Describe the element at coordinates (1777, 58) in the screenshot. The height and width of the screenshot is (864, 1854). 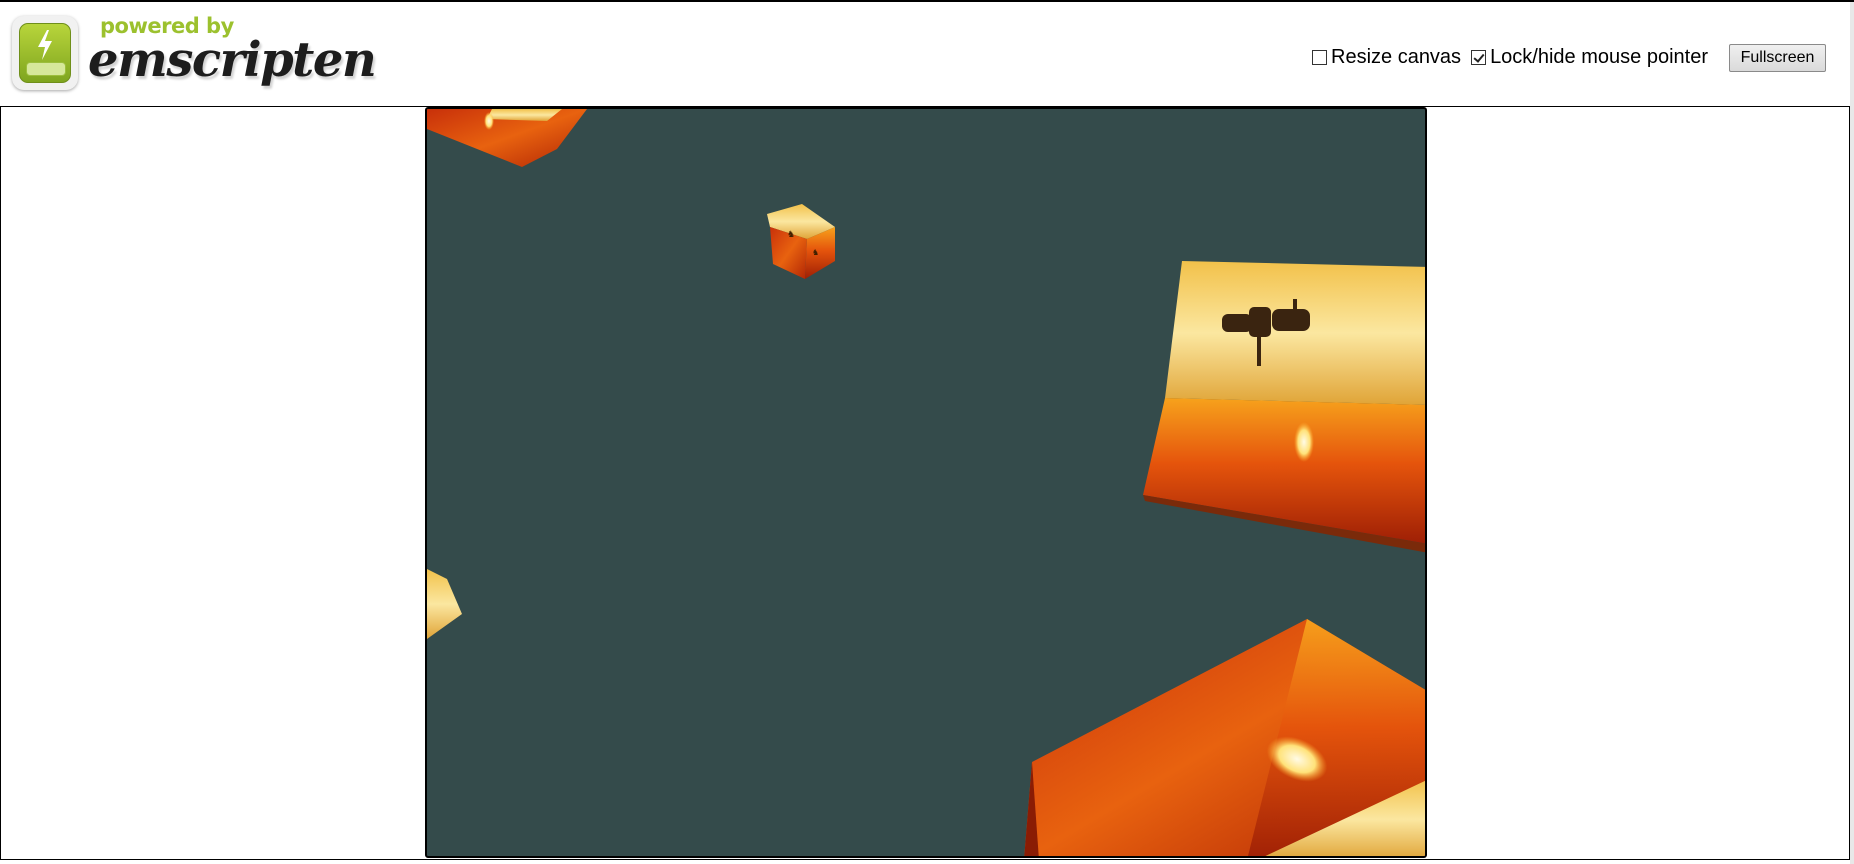
I see `fullscreen-button: Fullscreen` at that location.